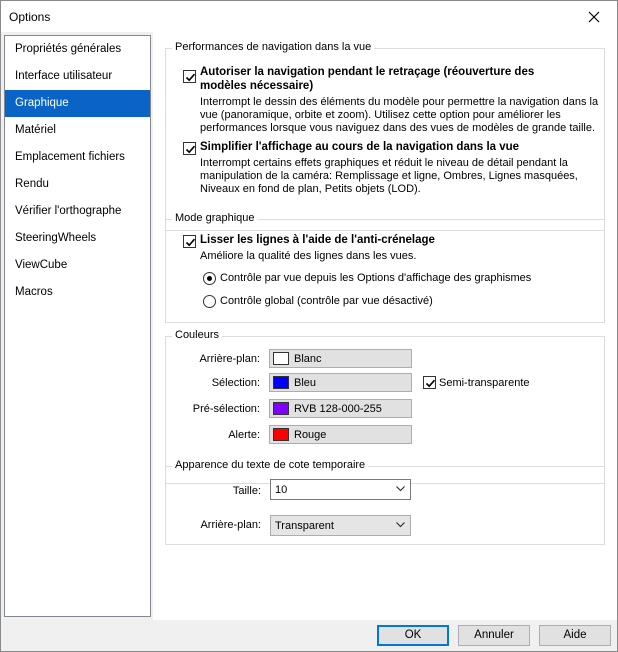 The height and width of the screenshot is (652, 618). Describe the element at coordinates (215, 218) in the screenshot. I see `group-title: Mode graphique` at that location.